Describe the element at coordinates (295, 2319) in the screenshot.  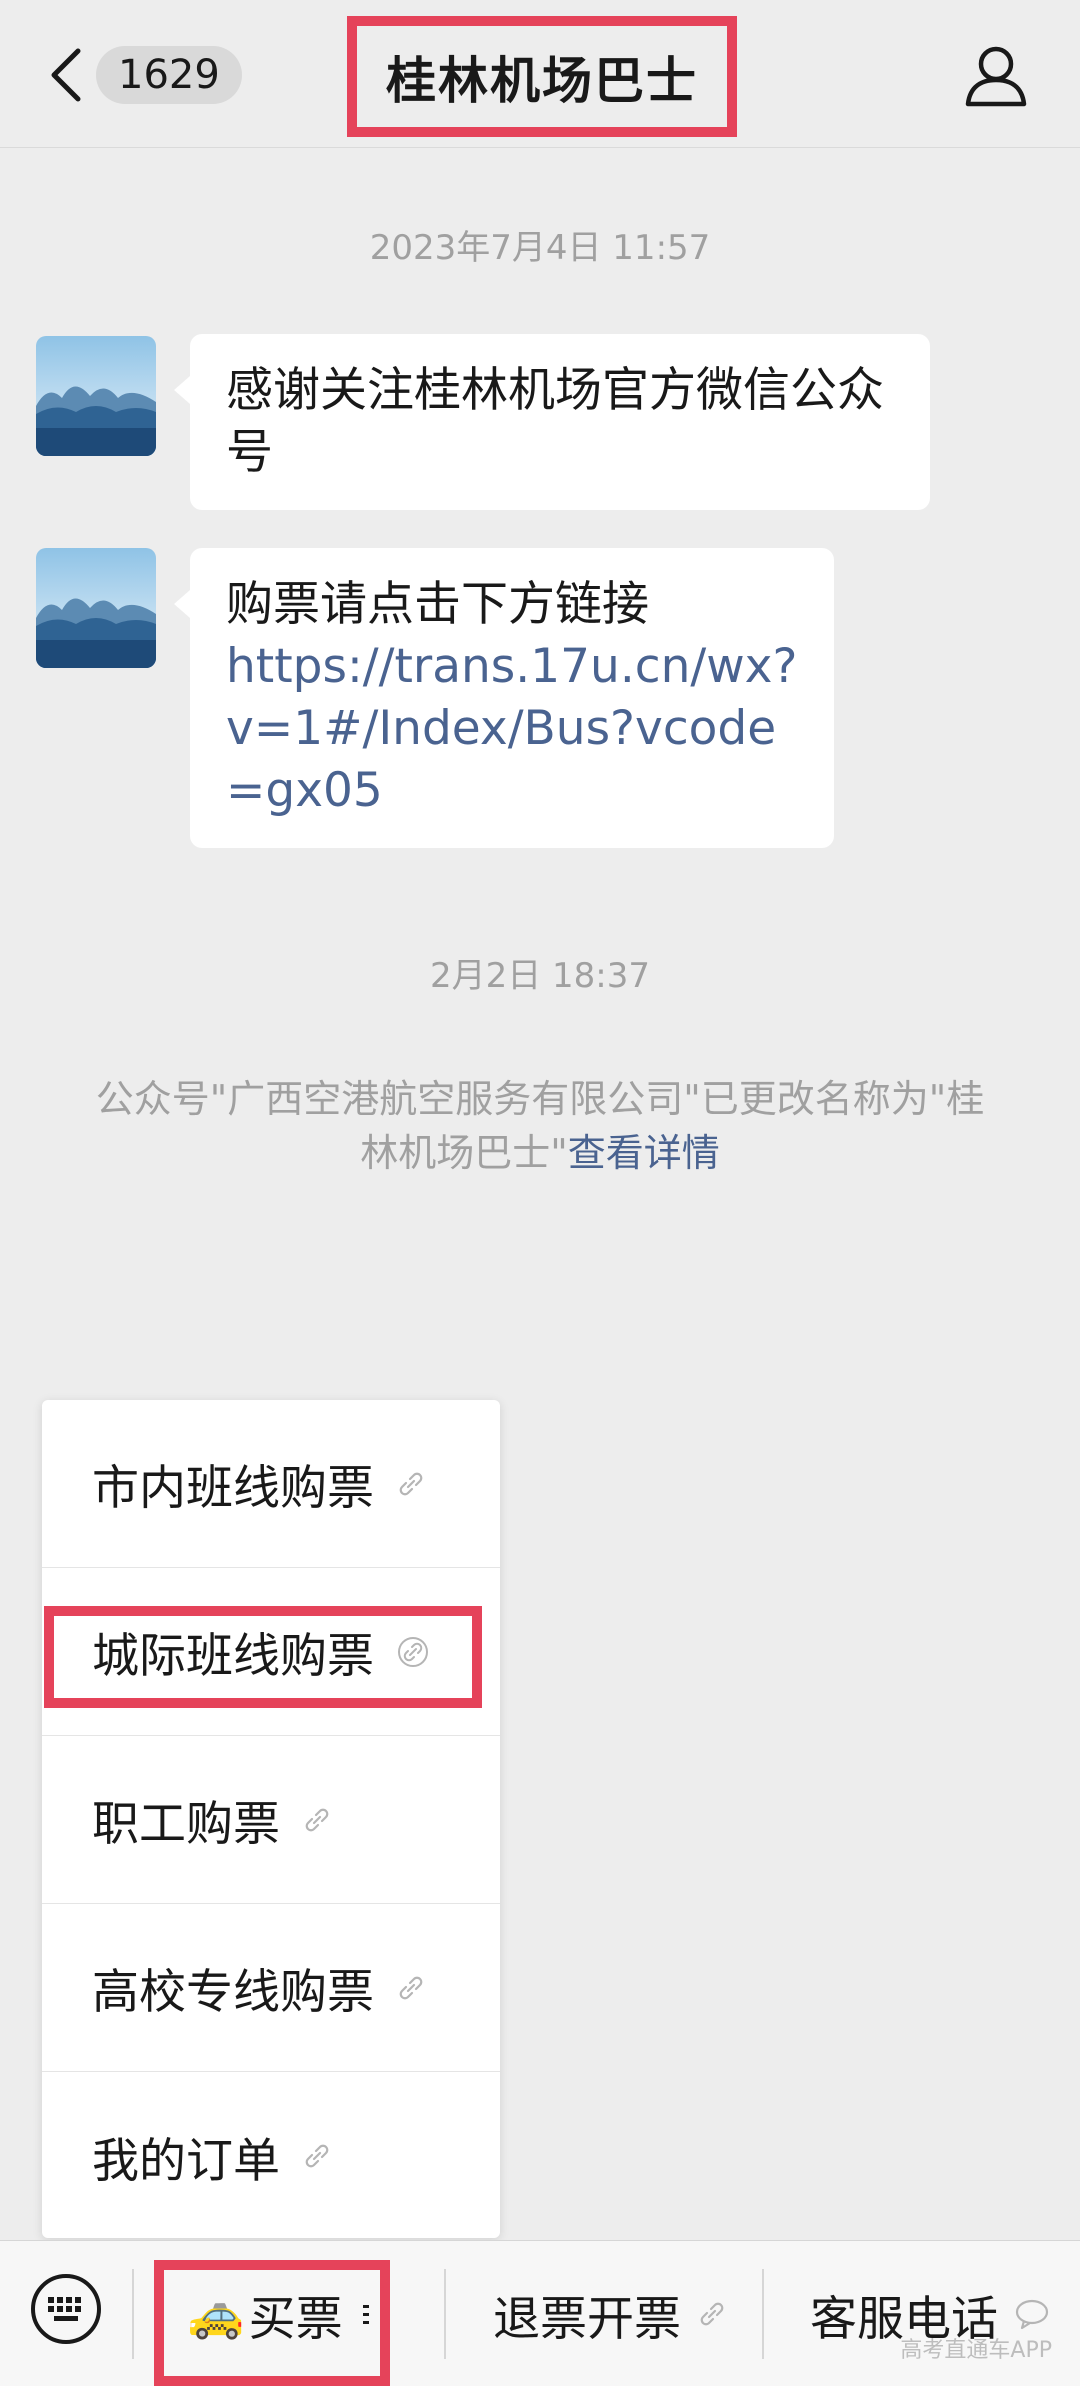
I see `buy-ticket-label: 买票` at that location.